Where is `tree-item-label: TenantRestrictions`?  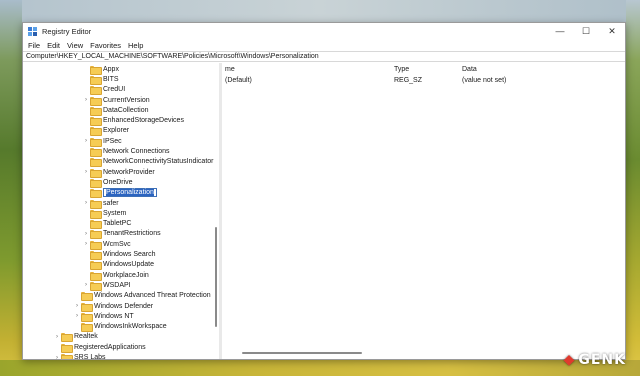 tree-item-label: TenantRestrictions is located at coordinates (132, 234).